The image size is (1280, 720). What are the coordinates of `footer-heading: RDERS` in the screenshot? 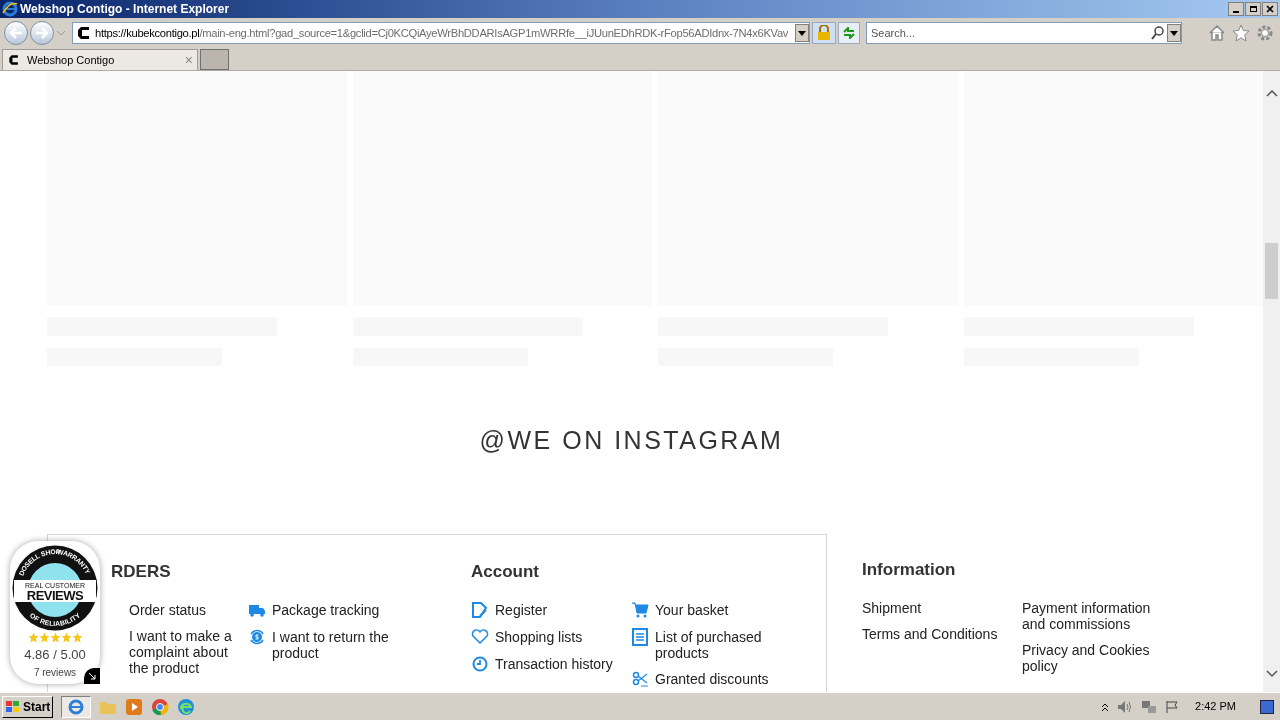 It's located at (141, 571).